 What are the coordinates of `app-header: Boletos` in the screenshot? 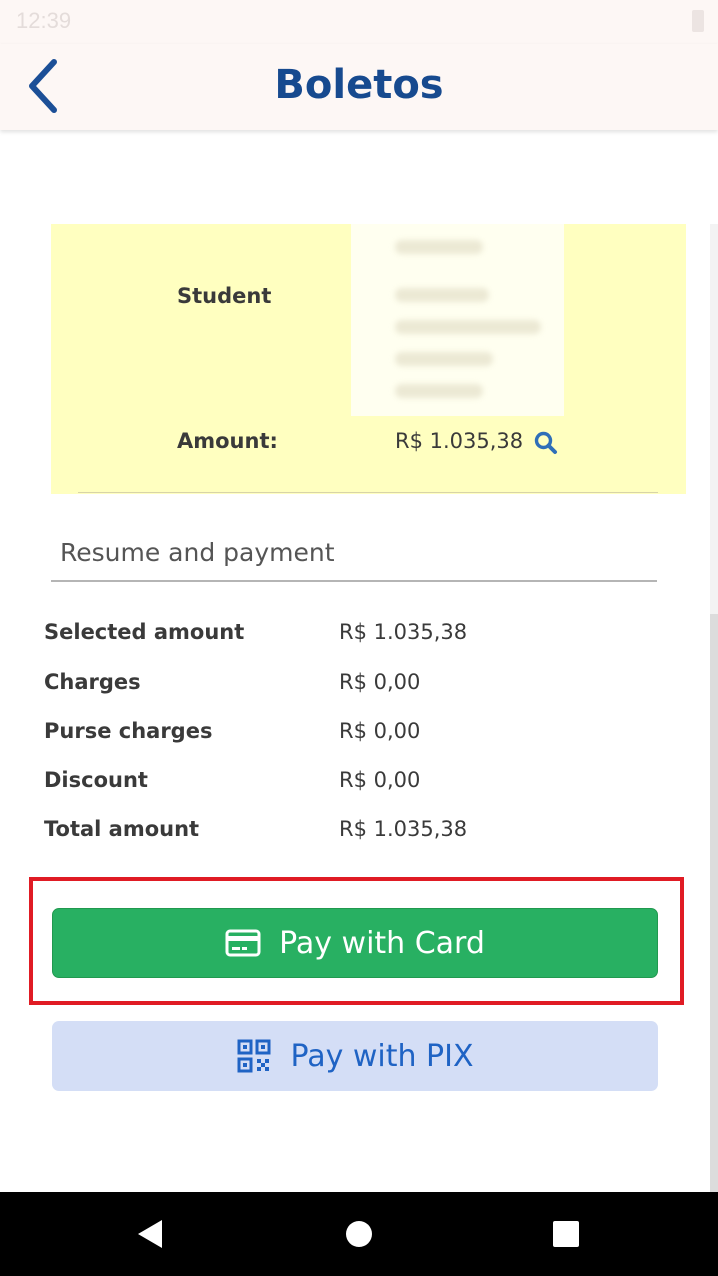 It's located at (359, 87).